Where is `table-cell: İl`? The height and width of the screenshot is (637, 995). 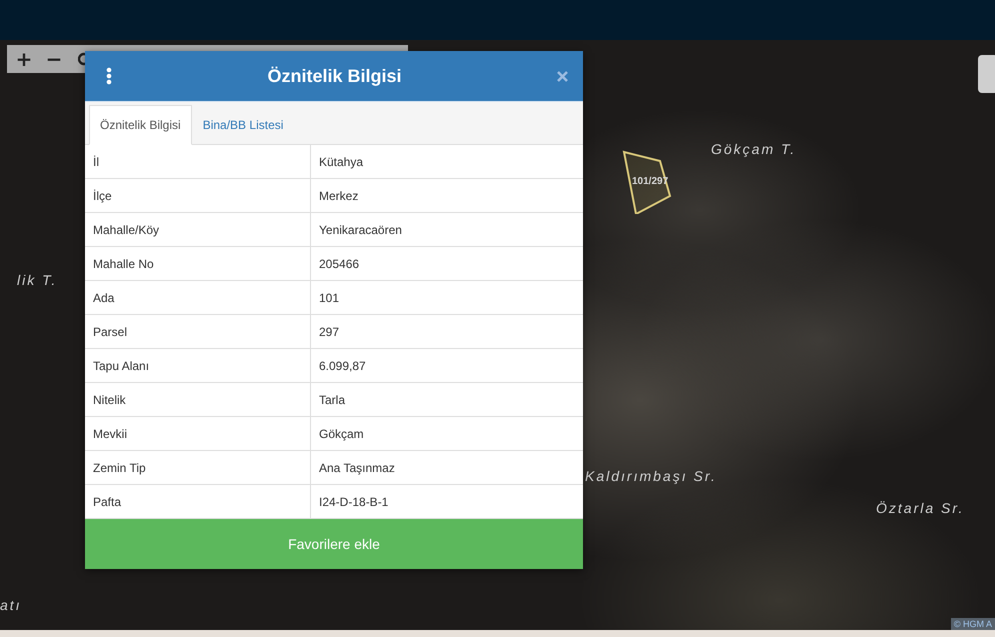 table-cell: İl is located at coordinates (198, 162).